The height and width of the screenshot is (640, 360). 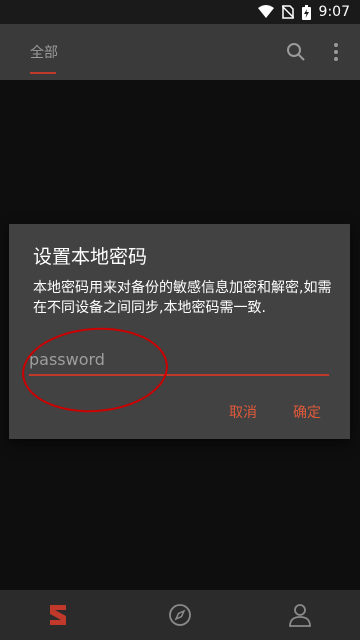 What do you see at coordinates (58, 617) in the screenshot?
I see `logo-icon` at bounding box center [58, 617].